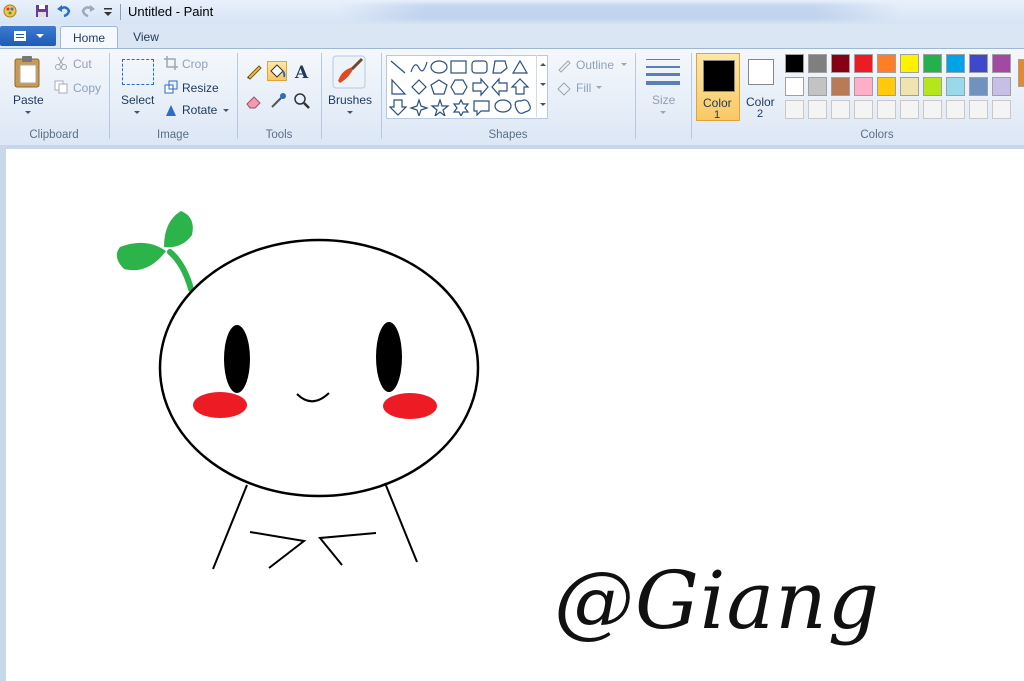 The image size is (1024, 681). Describe the element at coordinates (624, 64) in the screenshot. I see `outline-dropdown-icon` at that location.